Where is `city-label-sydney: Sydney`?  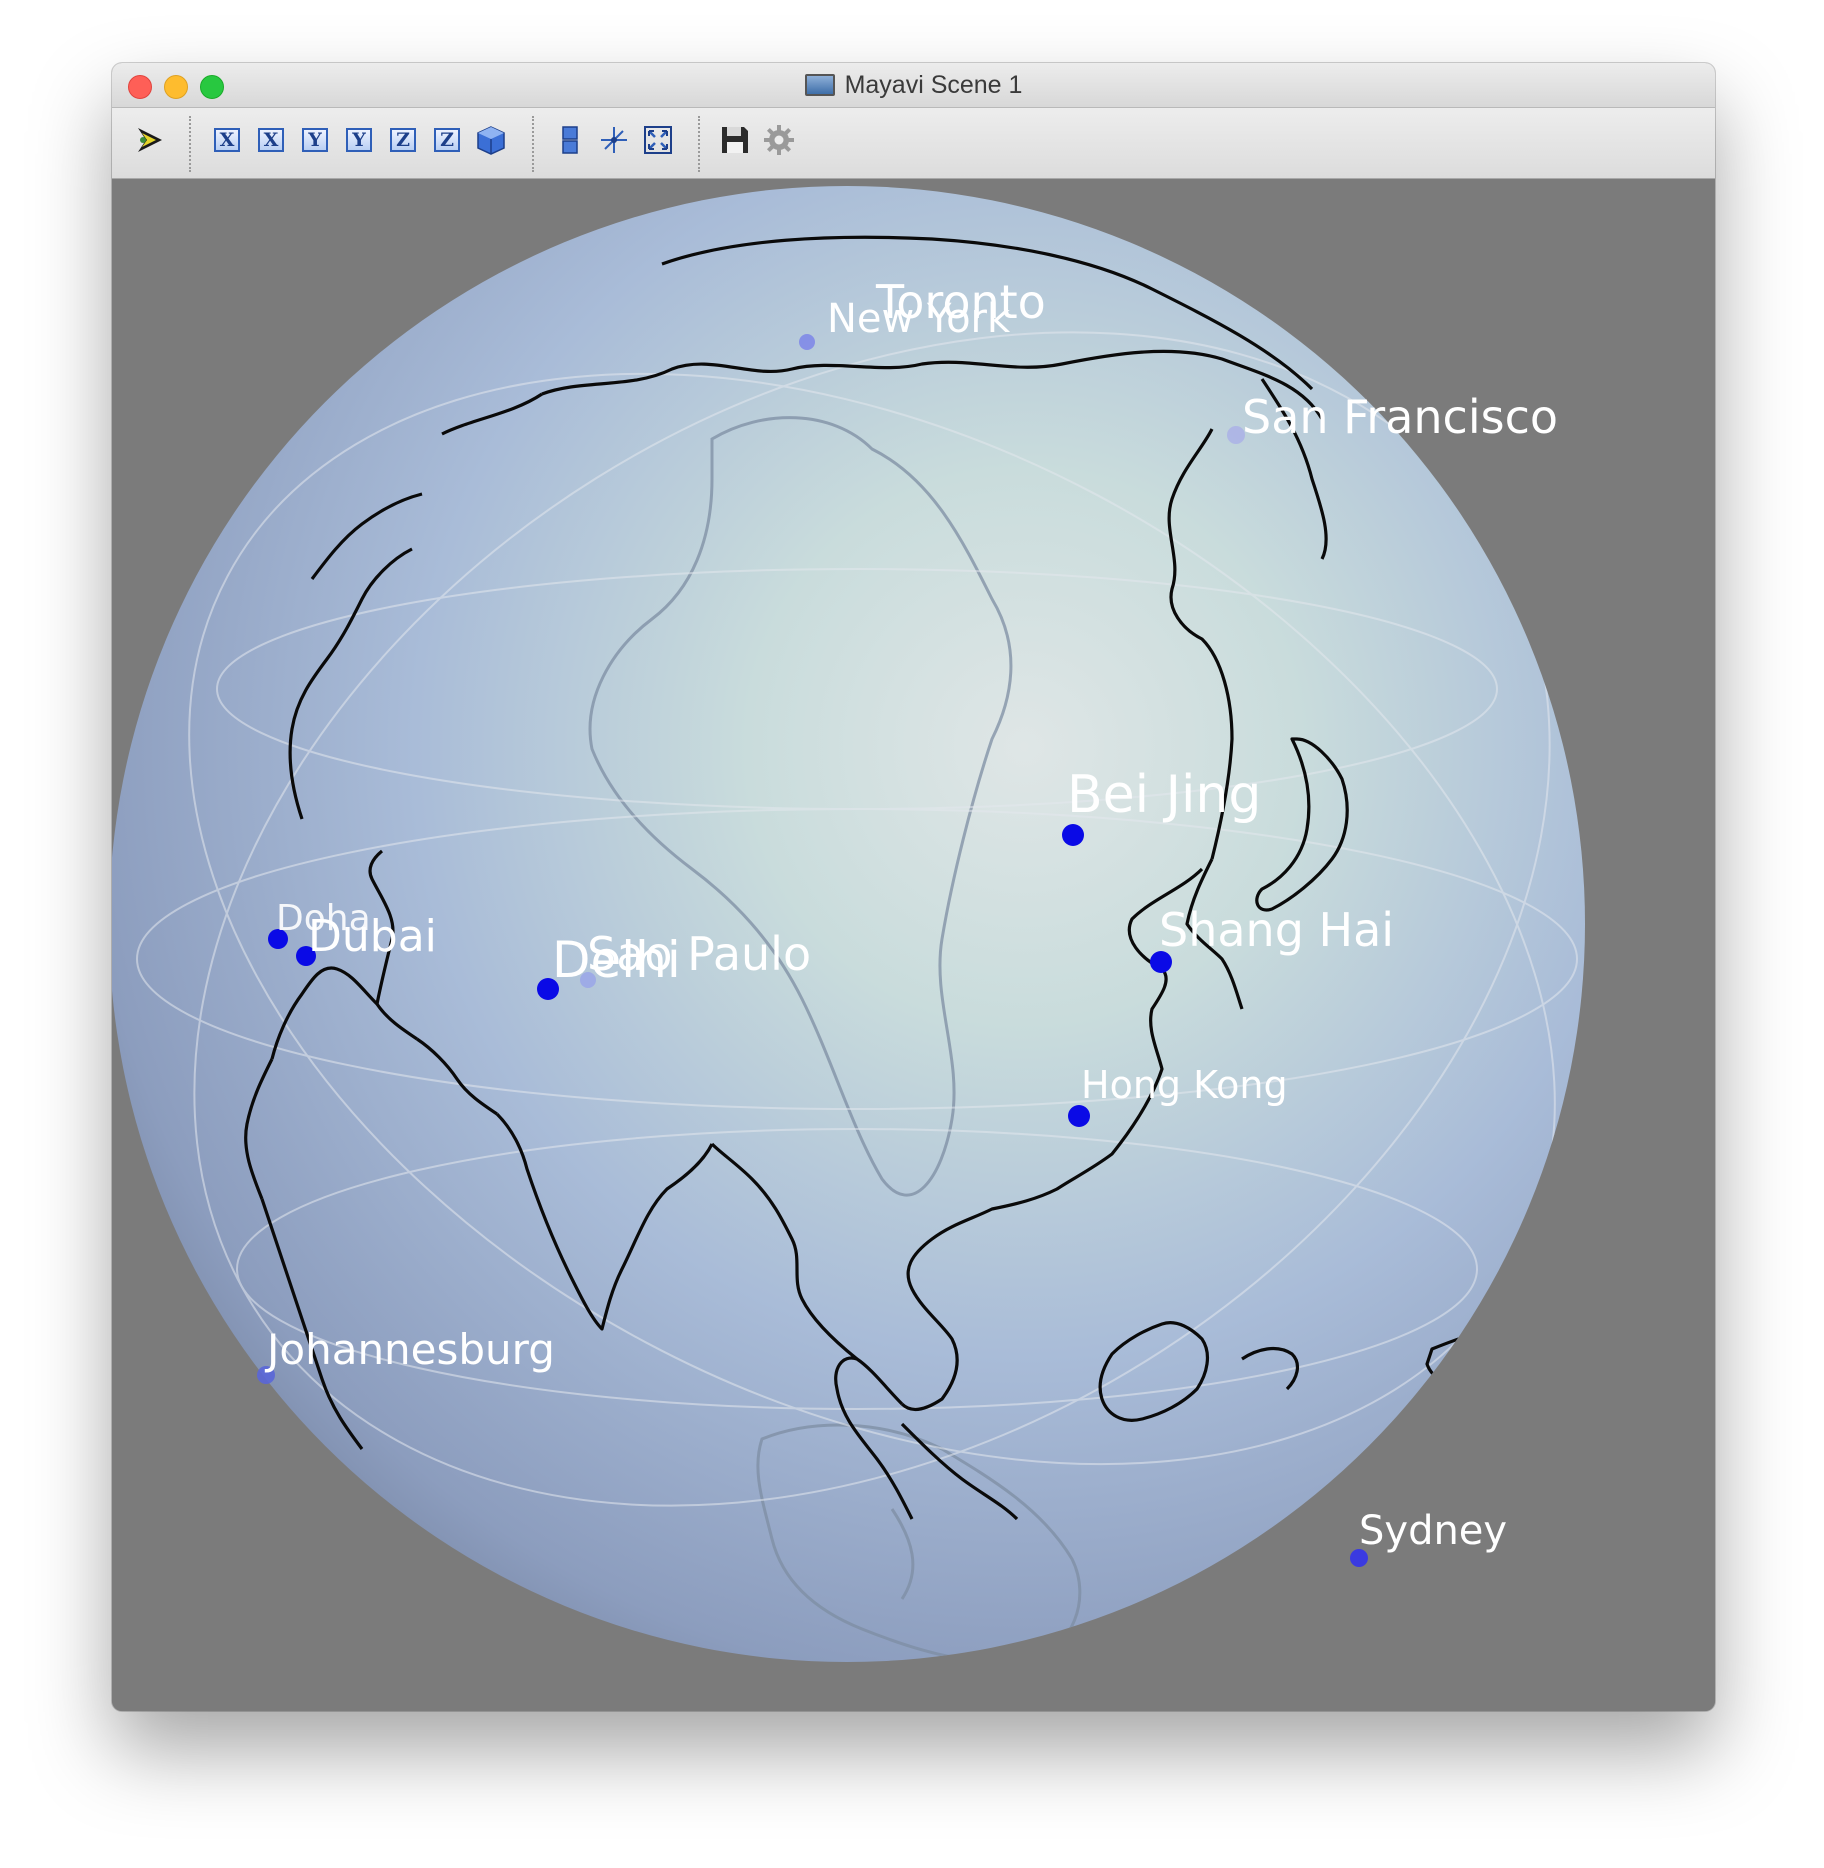
city-label-sydney: Sydney is located at coordinates (1433, 1531).